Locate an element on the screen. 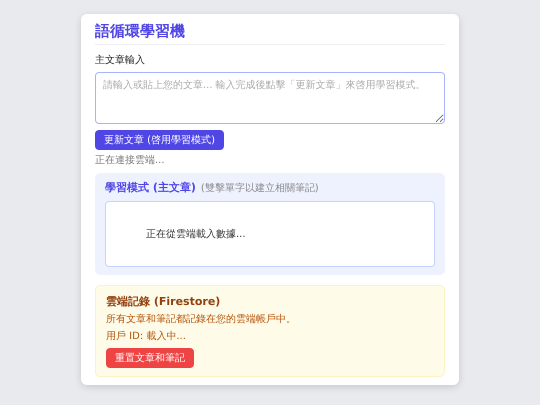 This screenshot has height=405, width=540. app-title: 語循環學習機 is located at coordinates (270, 33).